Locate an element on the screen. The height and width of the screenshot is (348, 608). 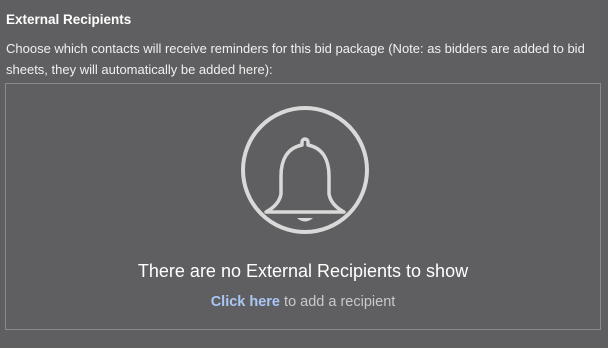
empty-state-hint: Click here to add a recipient is located at coordinates (303, 302).